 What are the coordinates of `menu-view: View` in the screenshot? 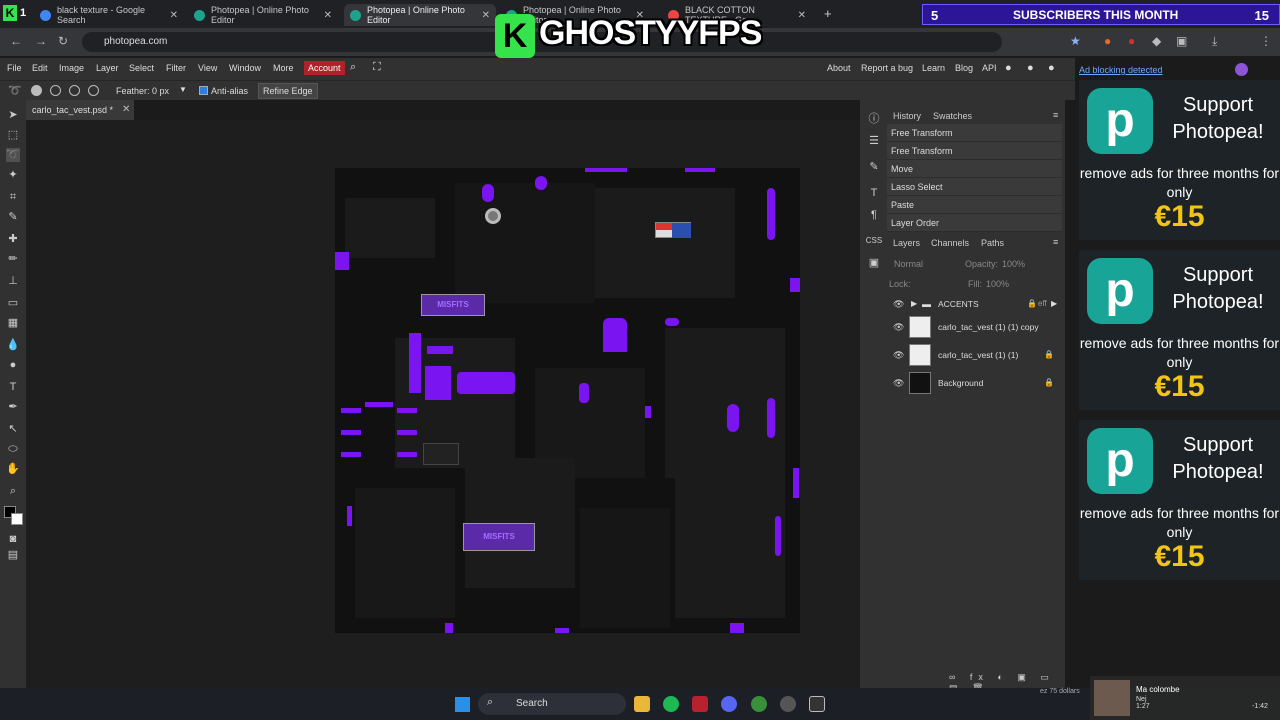 It's located at (207, 68).